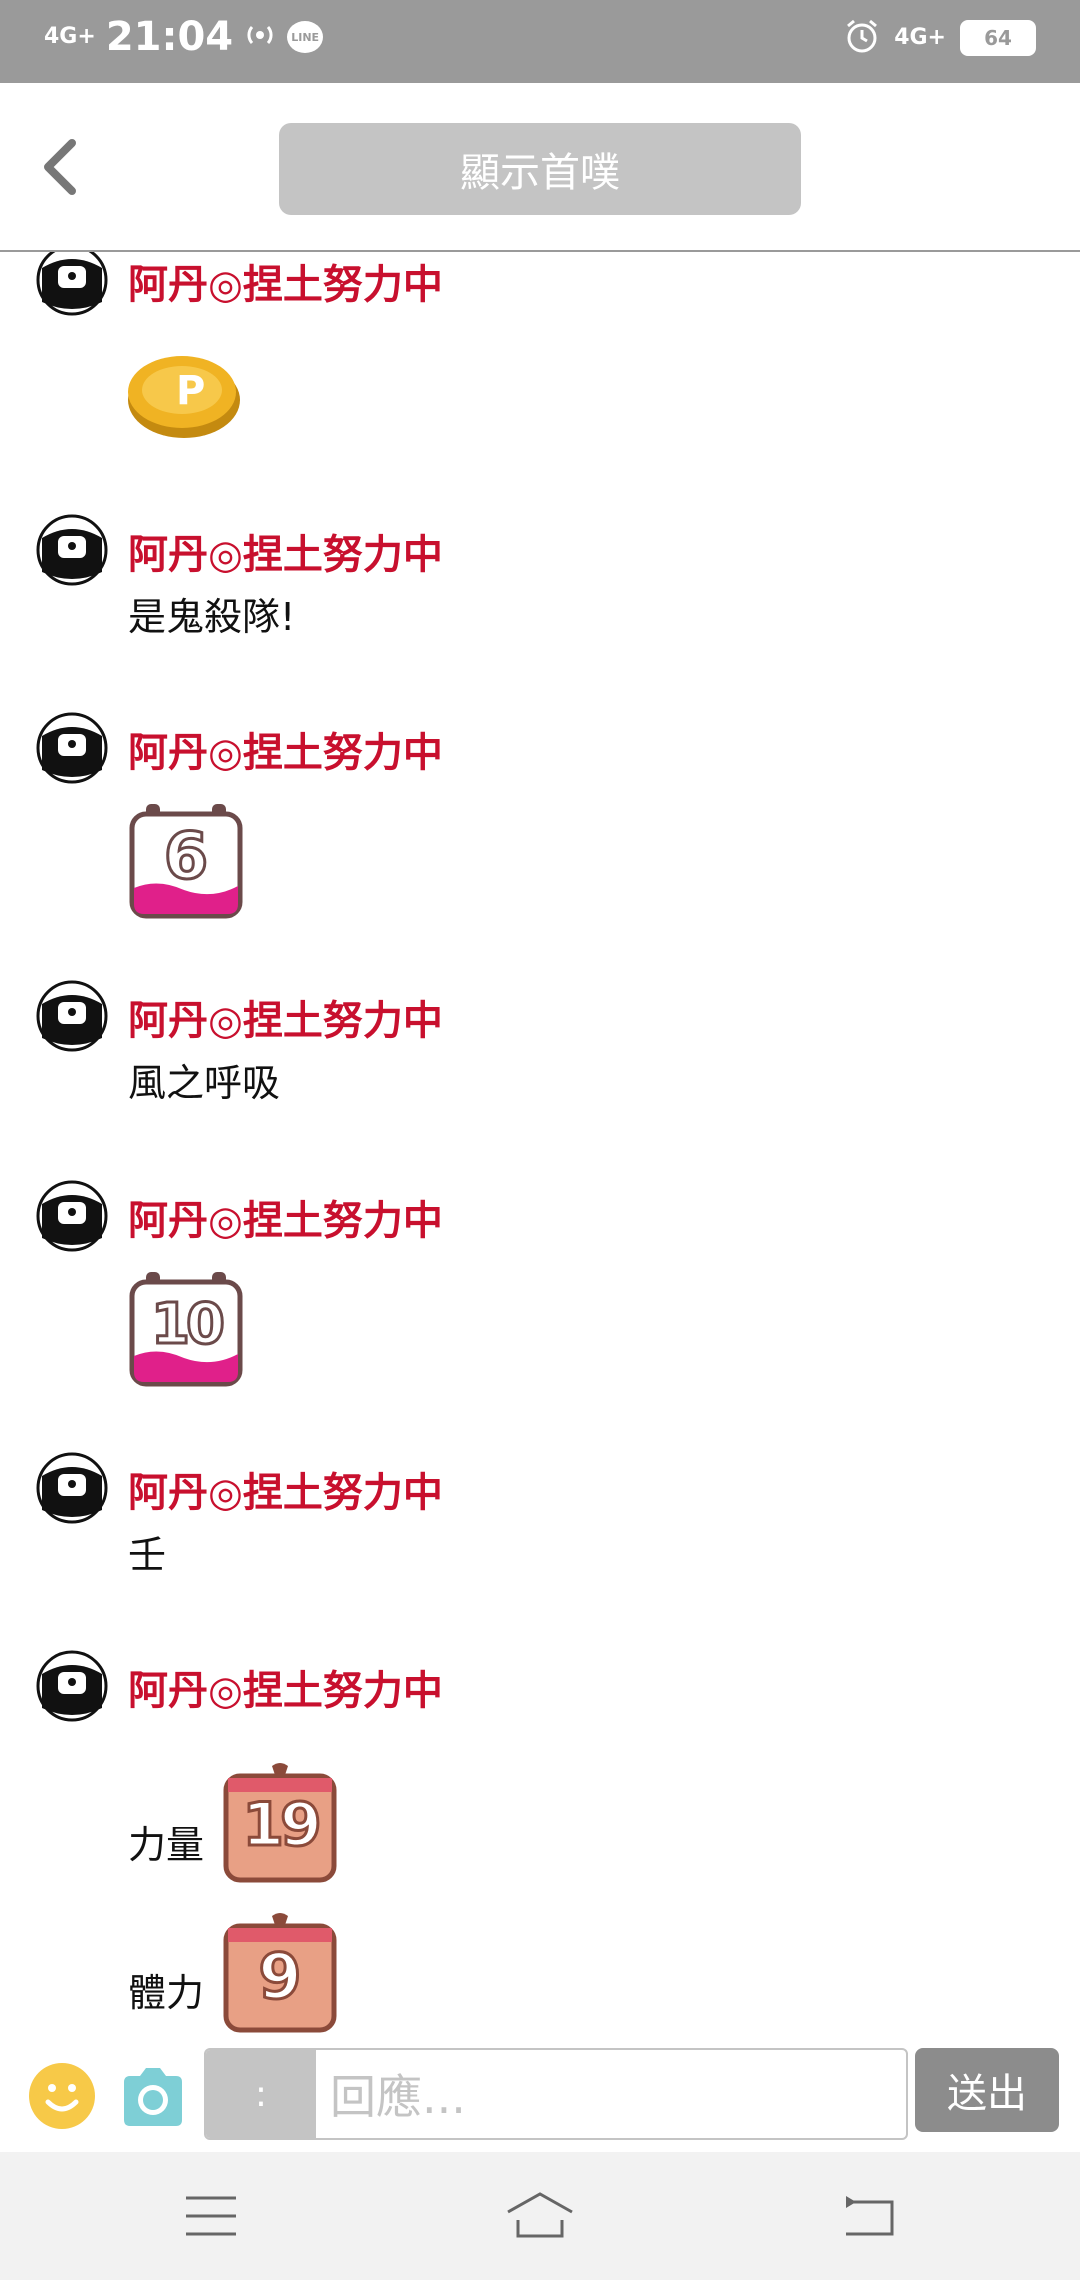 Image resolution: width=1080 pixels, height=2280 pixels. I want to click on alarm-icon, so click(862, 38).